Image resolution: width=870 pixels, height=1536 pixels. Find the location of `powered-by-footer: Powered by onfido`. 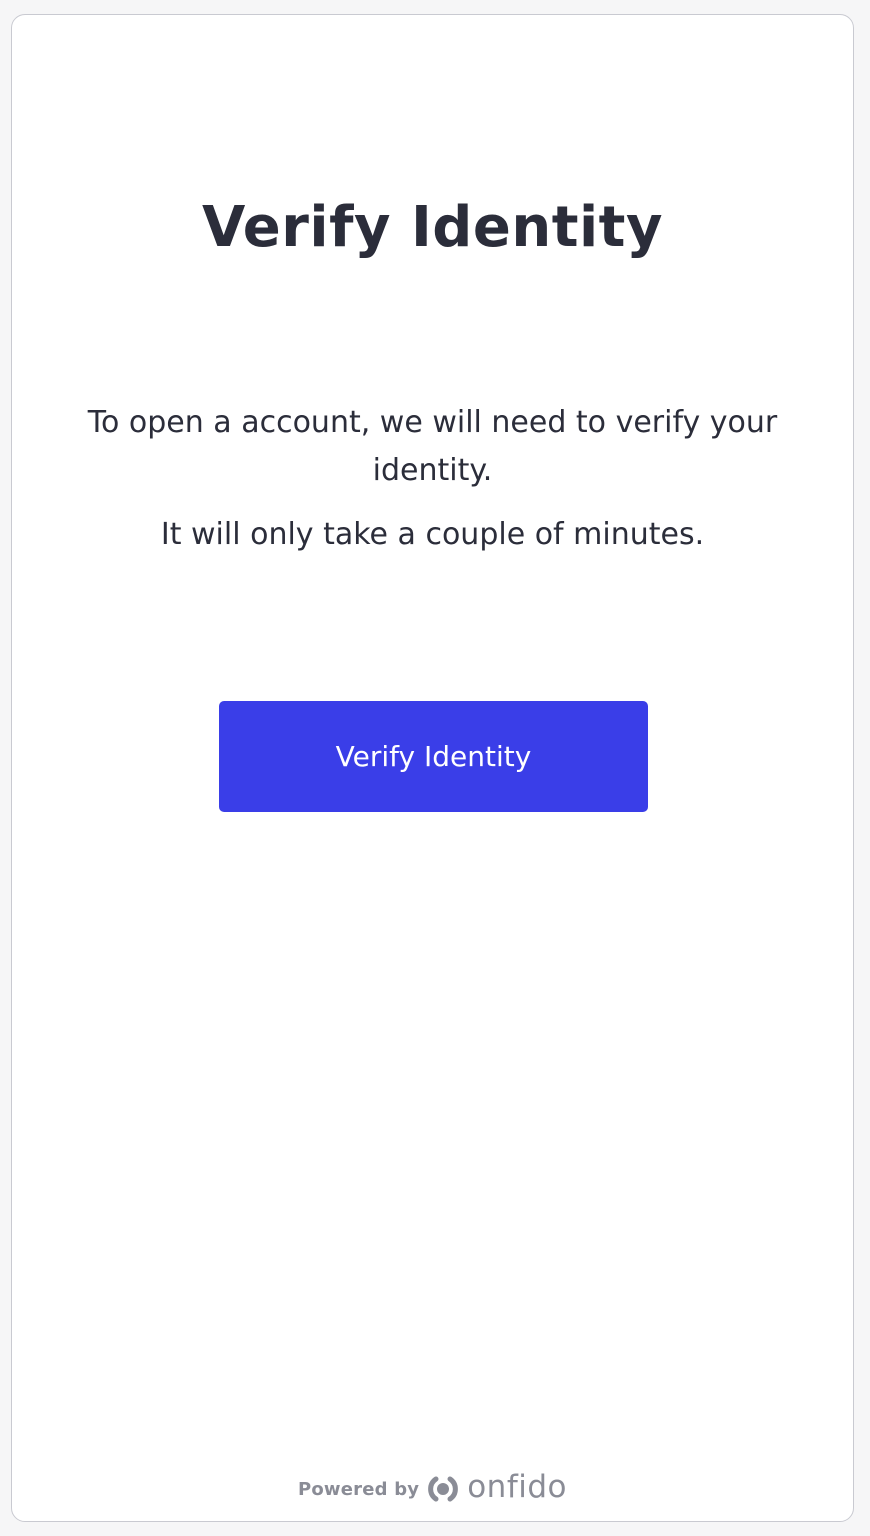

powered-by-footer: Powered by onfido is located at coordinates (432, 1489).